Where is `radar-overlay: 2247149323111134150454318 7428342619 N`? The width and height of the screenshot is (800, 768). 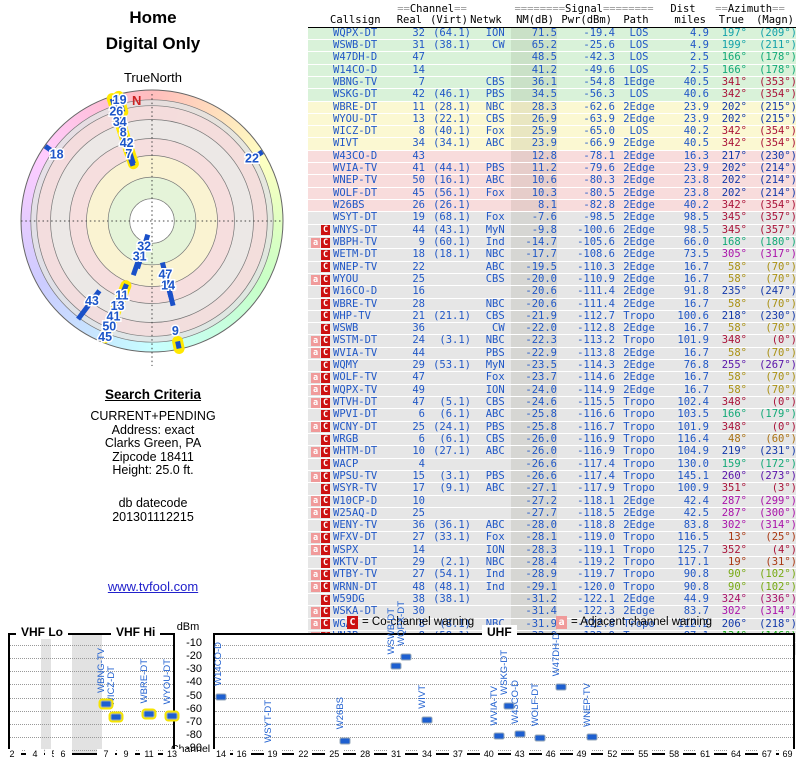
radar-overlay: 2247149323111134150454318 7428342619 N is located at coordinates (152, 227).